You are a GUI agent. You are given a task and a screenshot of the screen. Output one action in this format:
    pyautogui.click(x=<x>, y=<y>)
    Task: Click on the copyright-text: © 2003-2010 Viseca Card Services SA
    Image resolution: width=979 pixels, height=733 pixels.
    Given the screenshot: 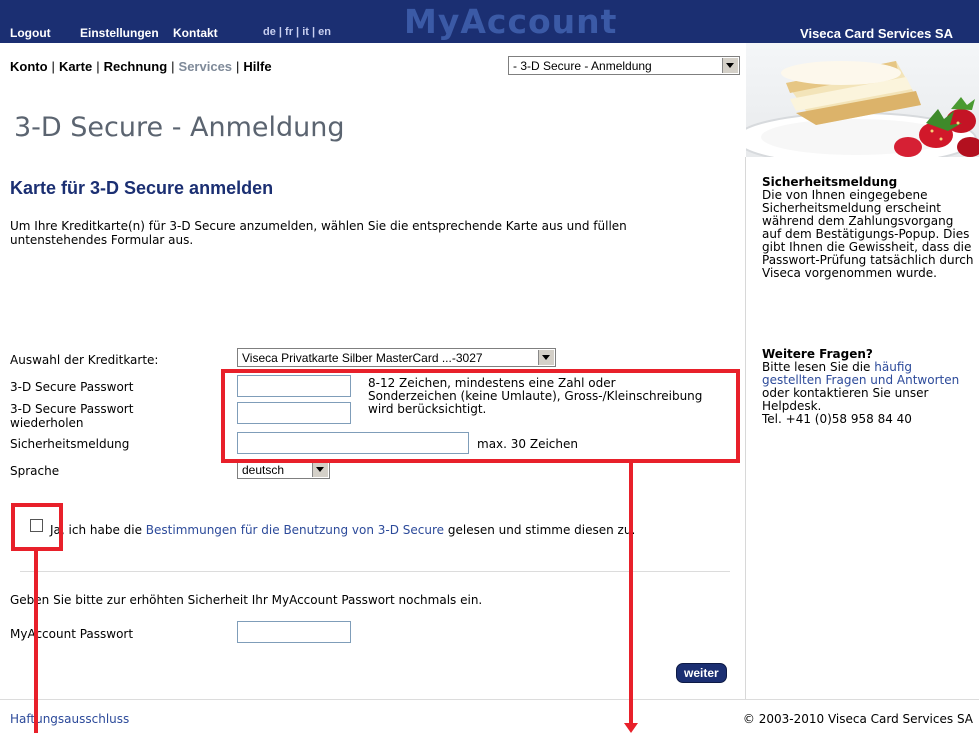 What is the action you would take?
    pyautogui.click(x=857, y=719)
    